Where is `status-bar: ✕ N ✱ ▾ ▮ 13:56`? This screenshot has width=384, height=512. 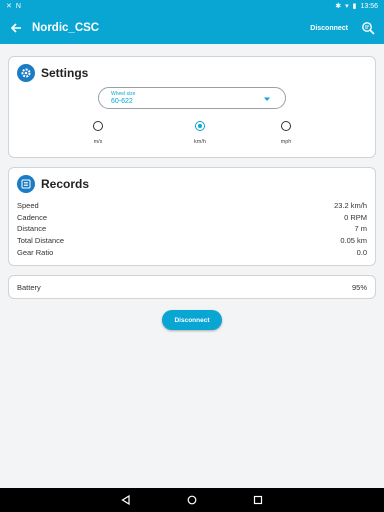
status-bar: ✕ N ✱ ▾ ▮ 13:56 is located at coordinates (192, 6).